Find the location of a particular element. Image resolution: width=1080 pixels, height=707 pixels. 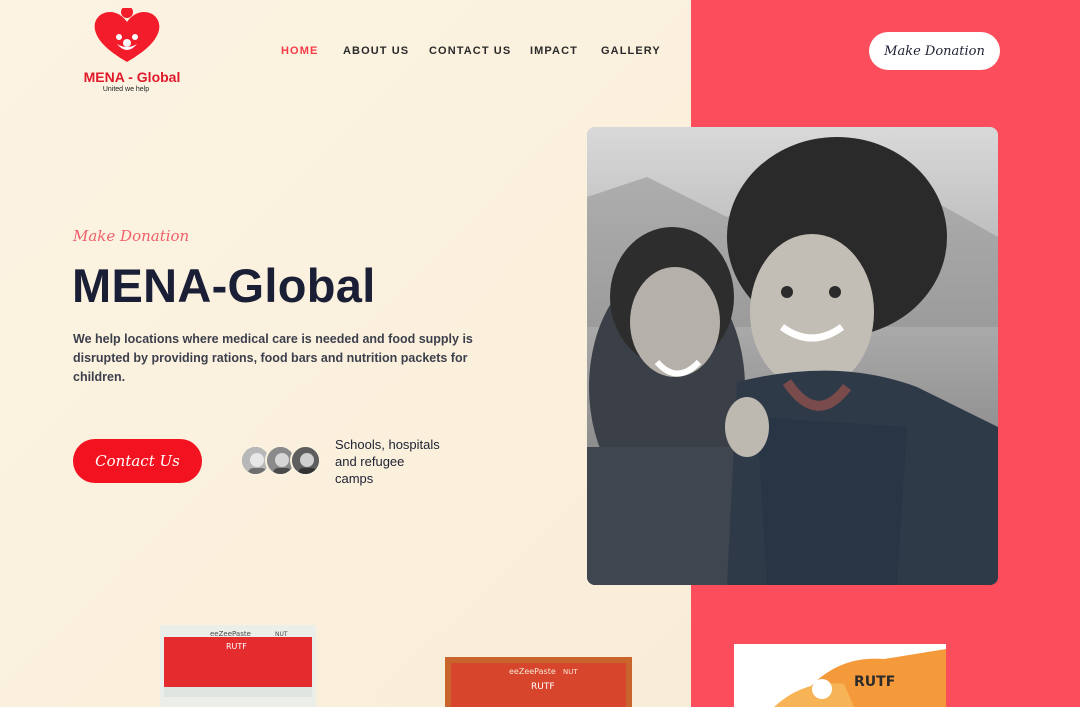

nav-impact: IMPACT is located at coordinates (554, 51).